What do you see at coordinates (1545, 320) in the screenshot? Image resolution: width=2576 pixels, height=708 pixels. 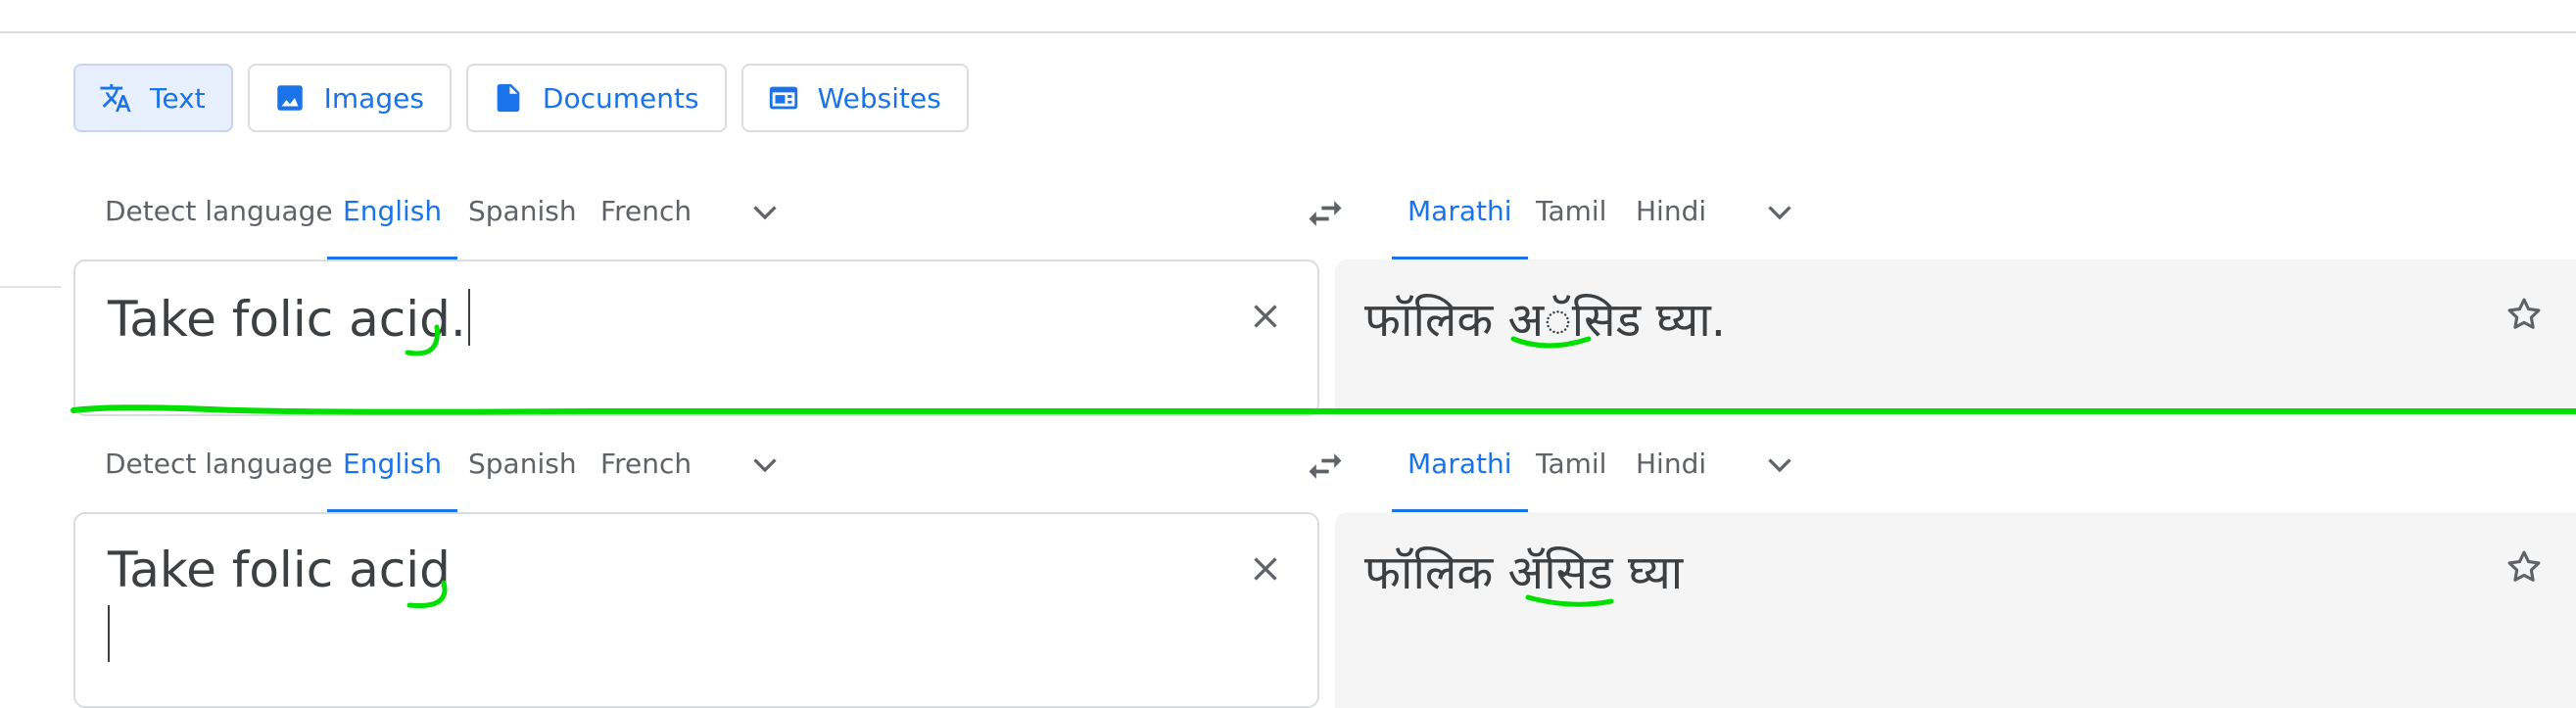 I see `translation-text-1: फॉलिक अॅसिड घ्या.` at bounding box center [1545, 320].